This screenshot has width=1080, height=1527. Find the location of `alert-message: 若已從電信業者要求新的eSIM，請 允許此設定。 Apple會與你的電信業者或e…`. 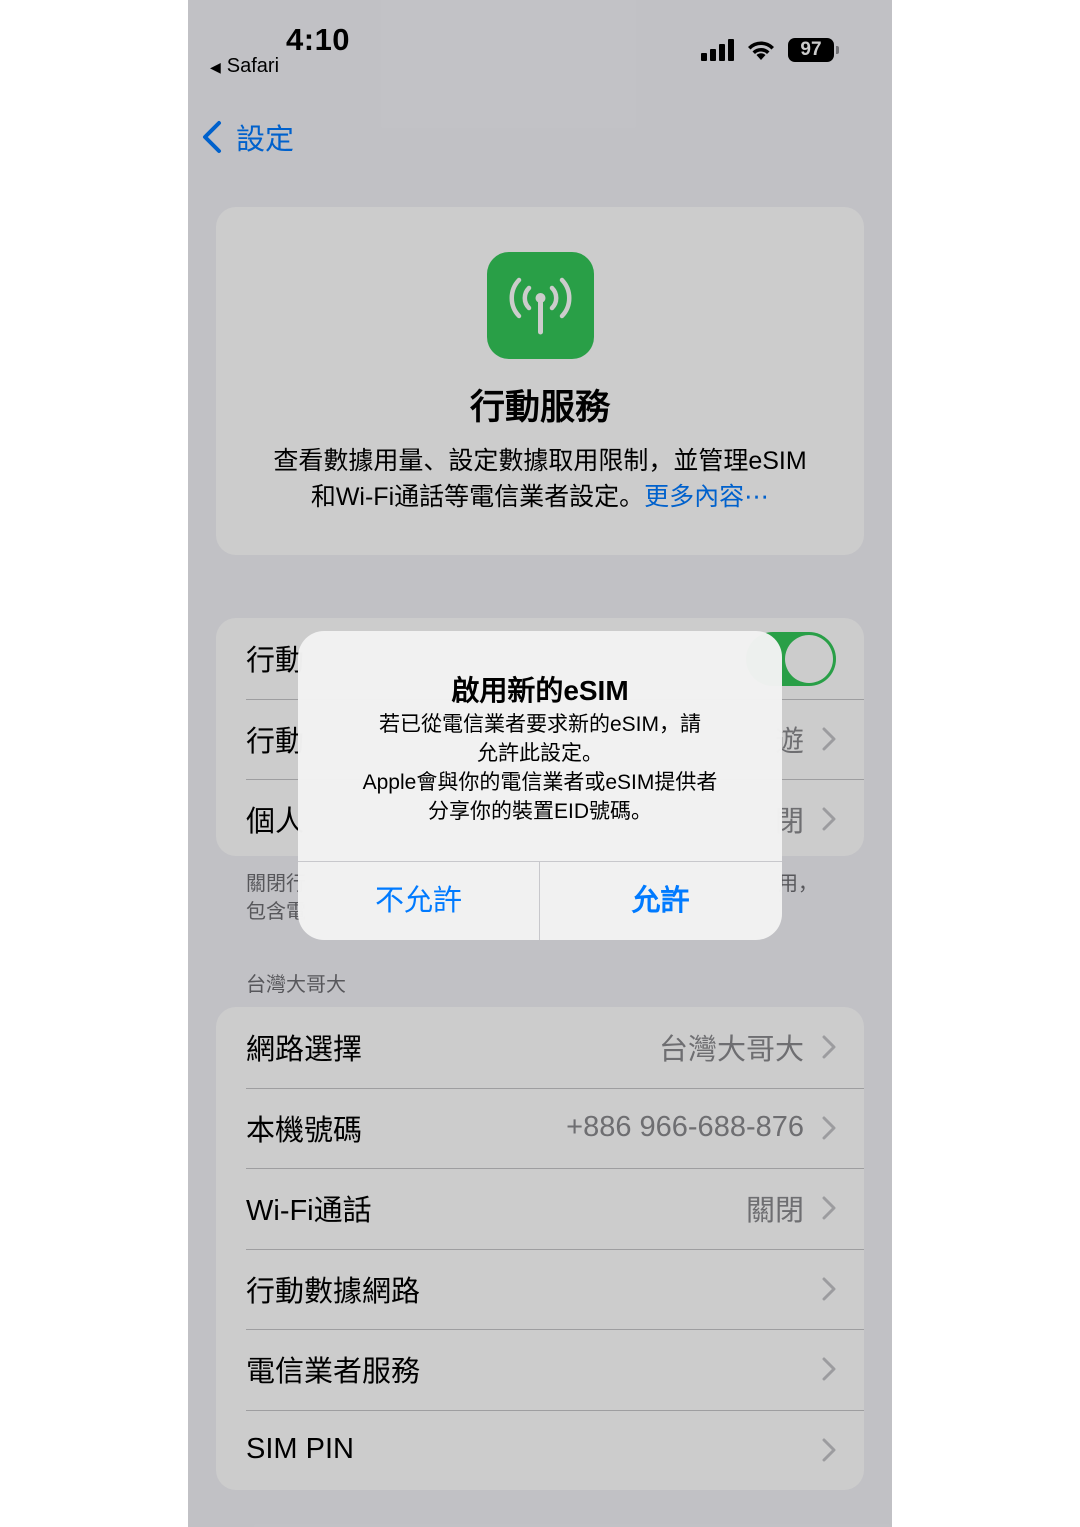

alert-message: 若已從電信業者要求新的eSIM，請 允許此設定。 Apple會與你的電信業者或e… is located at coordinates (540, 768).